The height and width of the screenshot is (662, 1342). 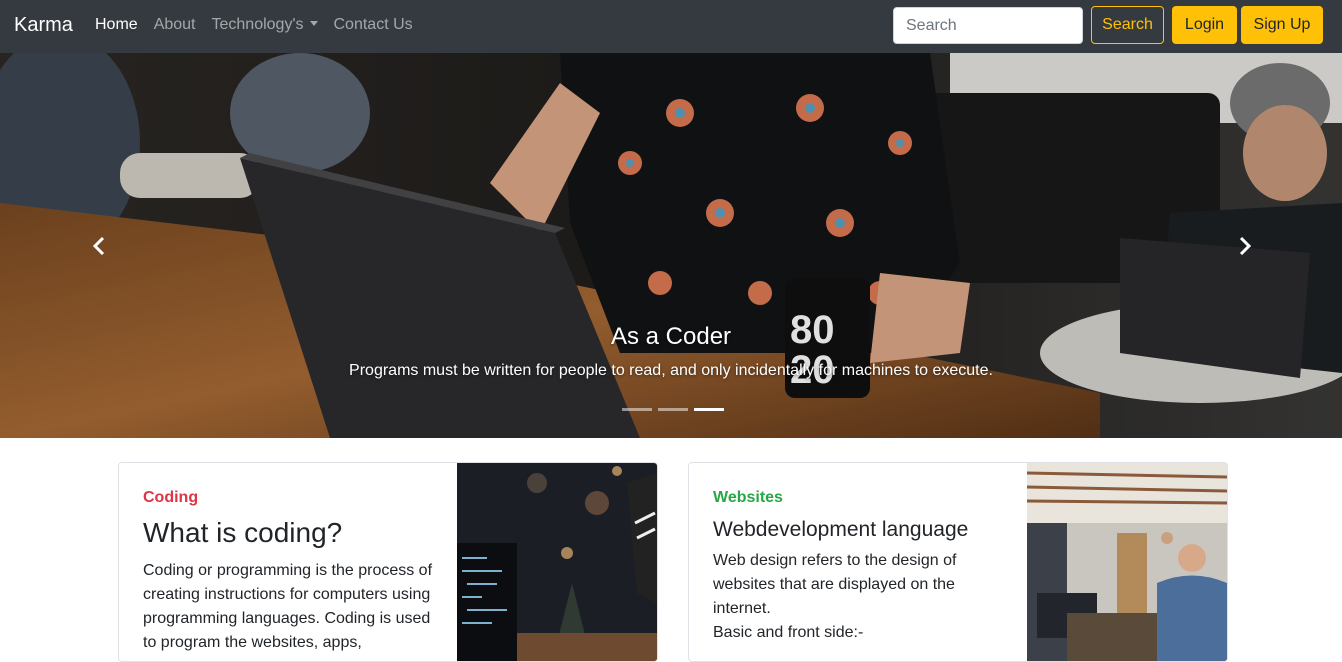 I want to click on card-category: Coding, so click(x=171, y=497).